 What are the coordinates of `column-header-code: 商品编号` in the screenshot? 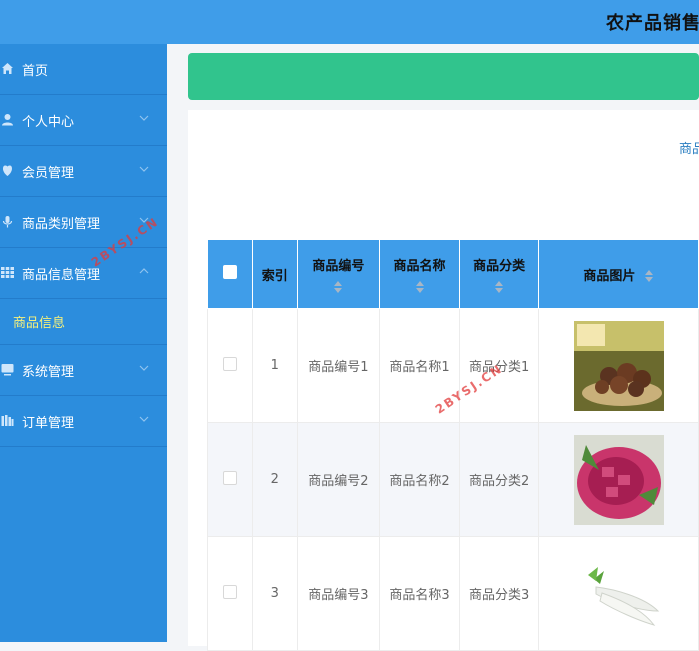 It's located at (338, 274).